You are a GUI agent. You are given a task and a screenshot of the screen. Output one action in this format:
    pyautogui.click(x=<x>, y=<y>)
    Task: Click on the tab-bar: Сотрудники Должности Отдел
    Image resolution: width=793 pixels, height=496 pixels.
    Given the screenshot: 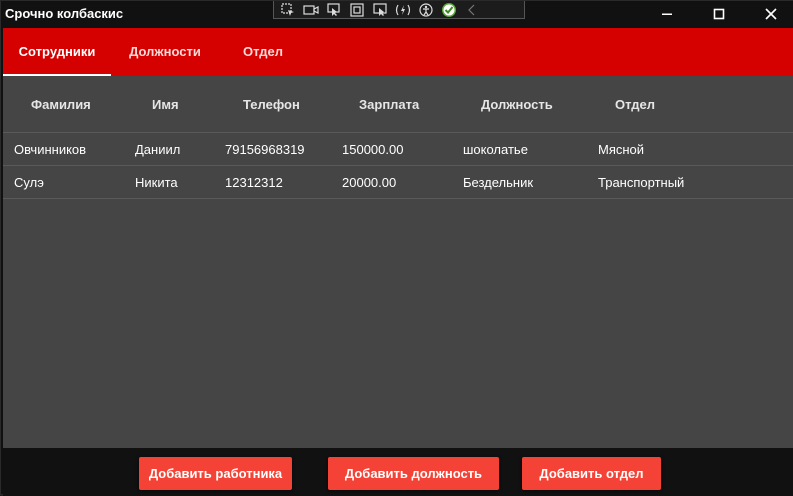 What is the action you would take?
    pyautogui.click(x=398, y=52)
    